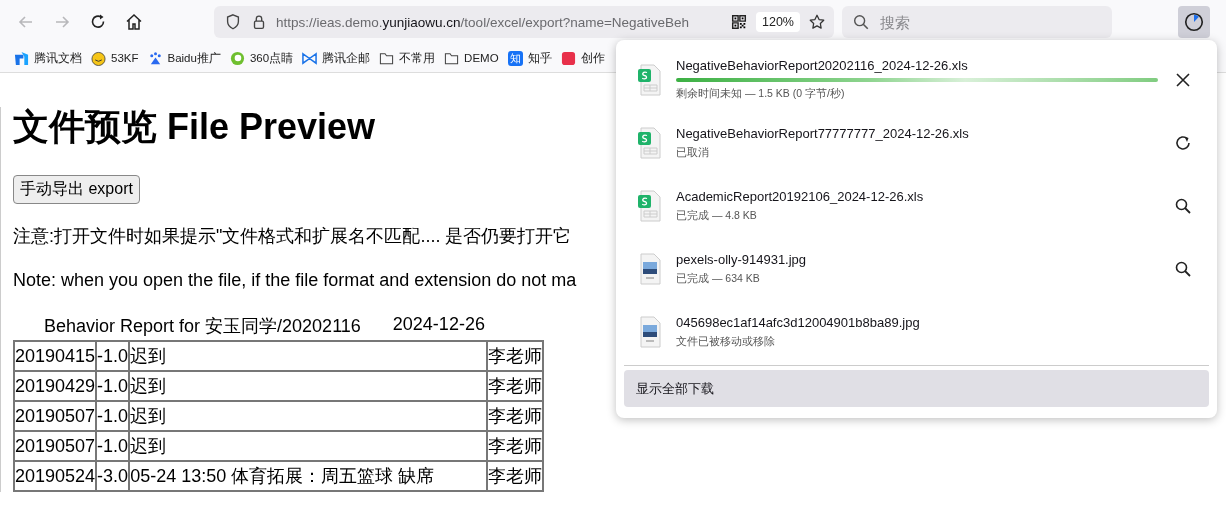  What do you see at coordinates (726, 341) in the screenshot?
I see `download-status: 文件已被移动或移除` at bounding box center [726, 341].